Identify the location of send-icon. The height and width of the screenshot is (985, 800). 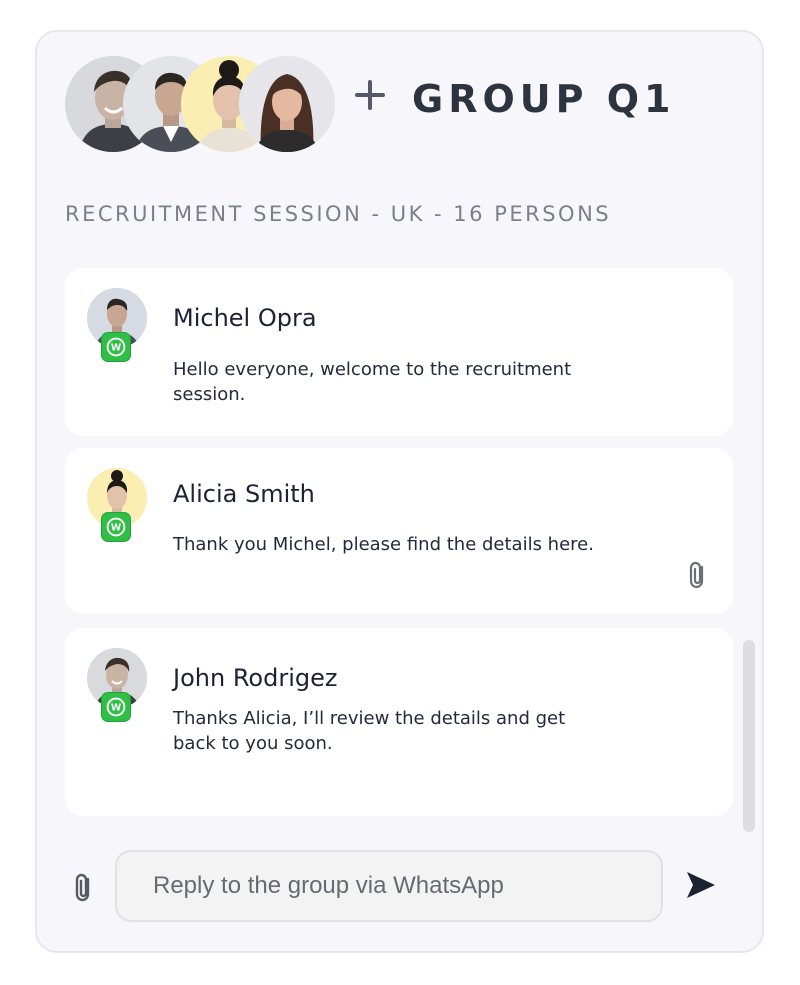
(701, 885).